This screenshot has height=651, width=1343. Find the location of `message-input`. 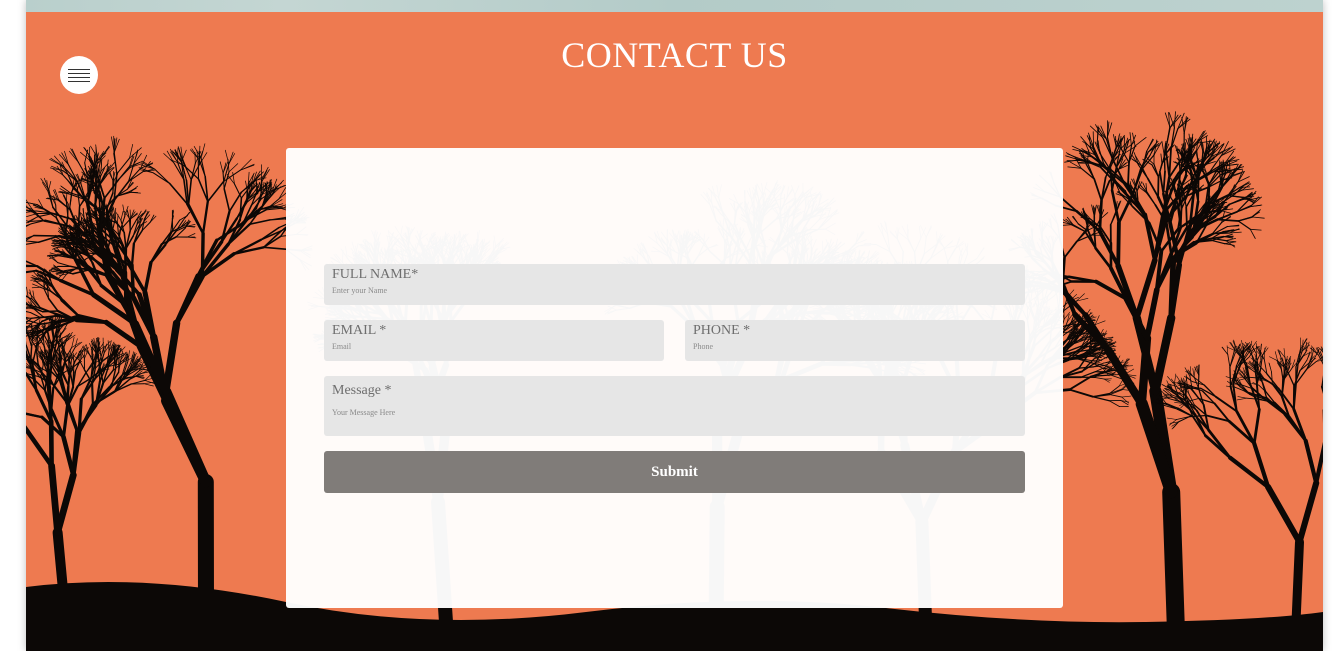

message-input is located at coordinates (674, 415).